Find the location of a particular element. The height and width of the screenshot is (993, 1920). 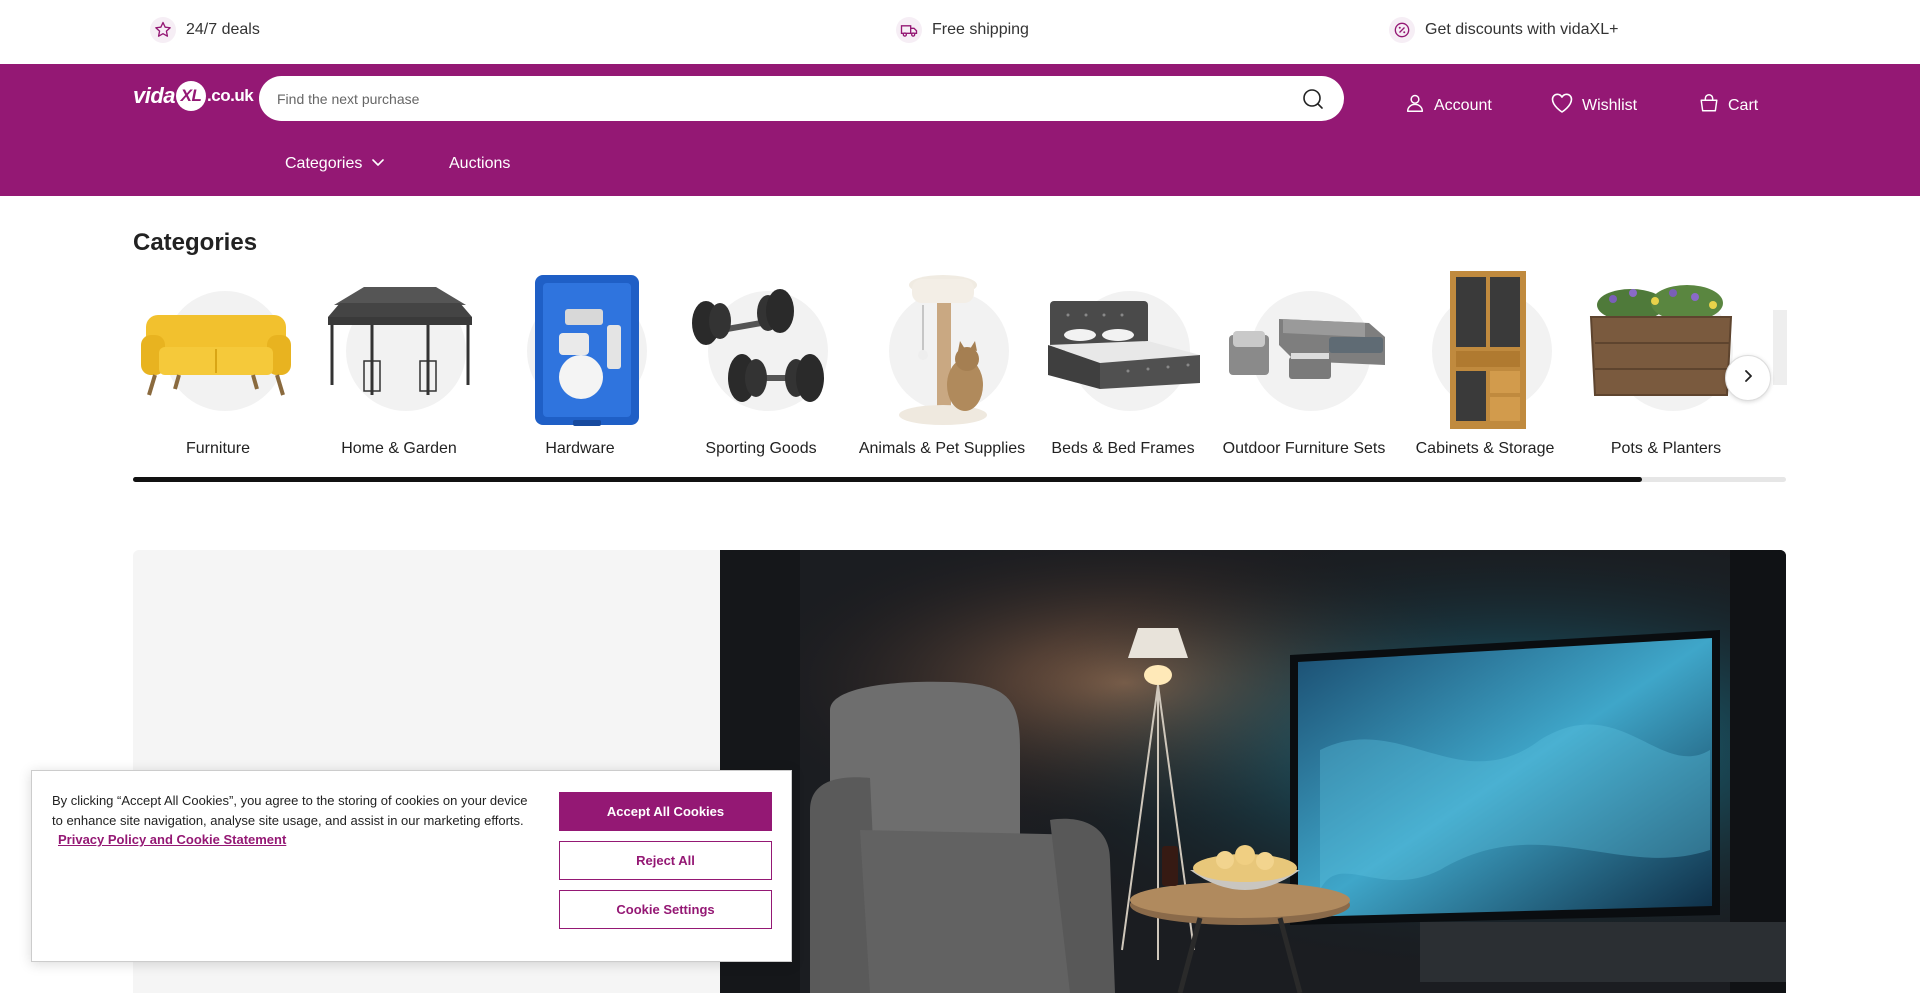

account-label: Account is located at coordinates (1463, 105).